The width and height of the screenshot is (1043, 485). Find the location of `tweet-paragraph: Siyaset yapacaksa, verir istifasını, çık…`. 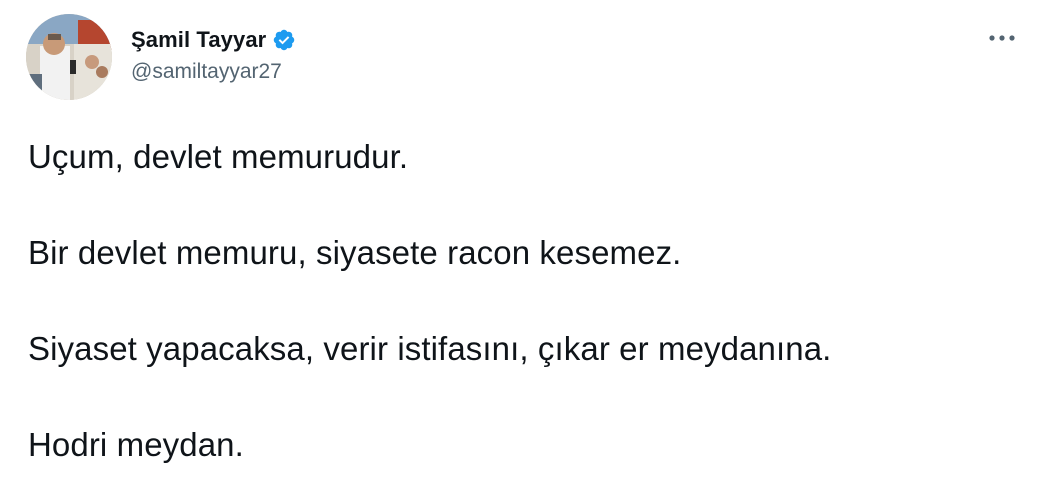

tweet-paragraph: Siyaset yapacaksa, verir istifasını, çık… is located at coordinates (430, 348).